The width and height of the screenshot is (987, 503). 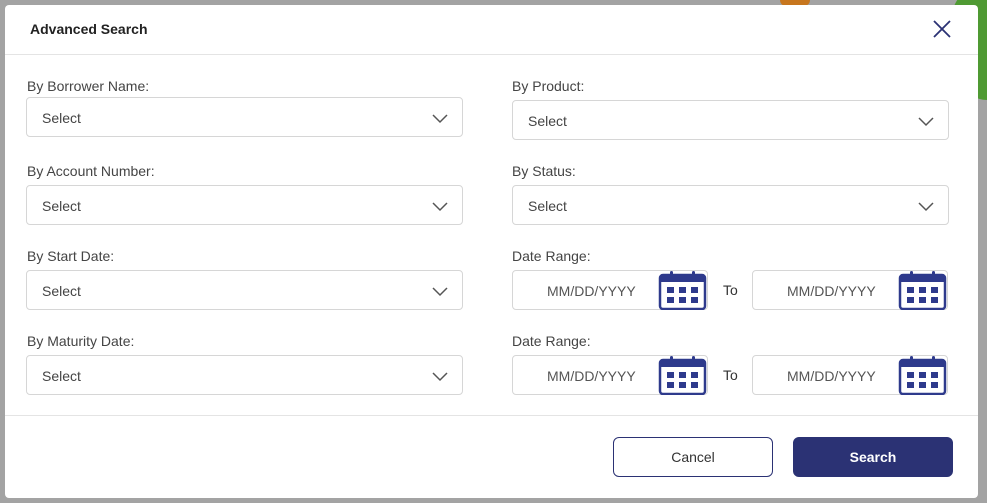 What do you see at coordinates (544, 171) in the screenshot?
I see `status-label: By Status:` at bounding box center [544, 171].